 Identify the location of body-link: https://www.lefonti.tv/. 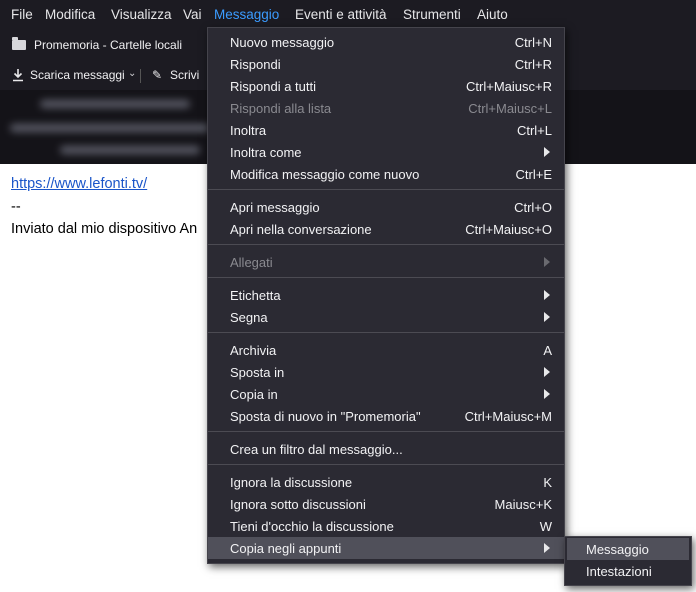
(79, 184).